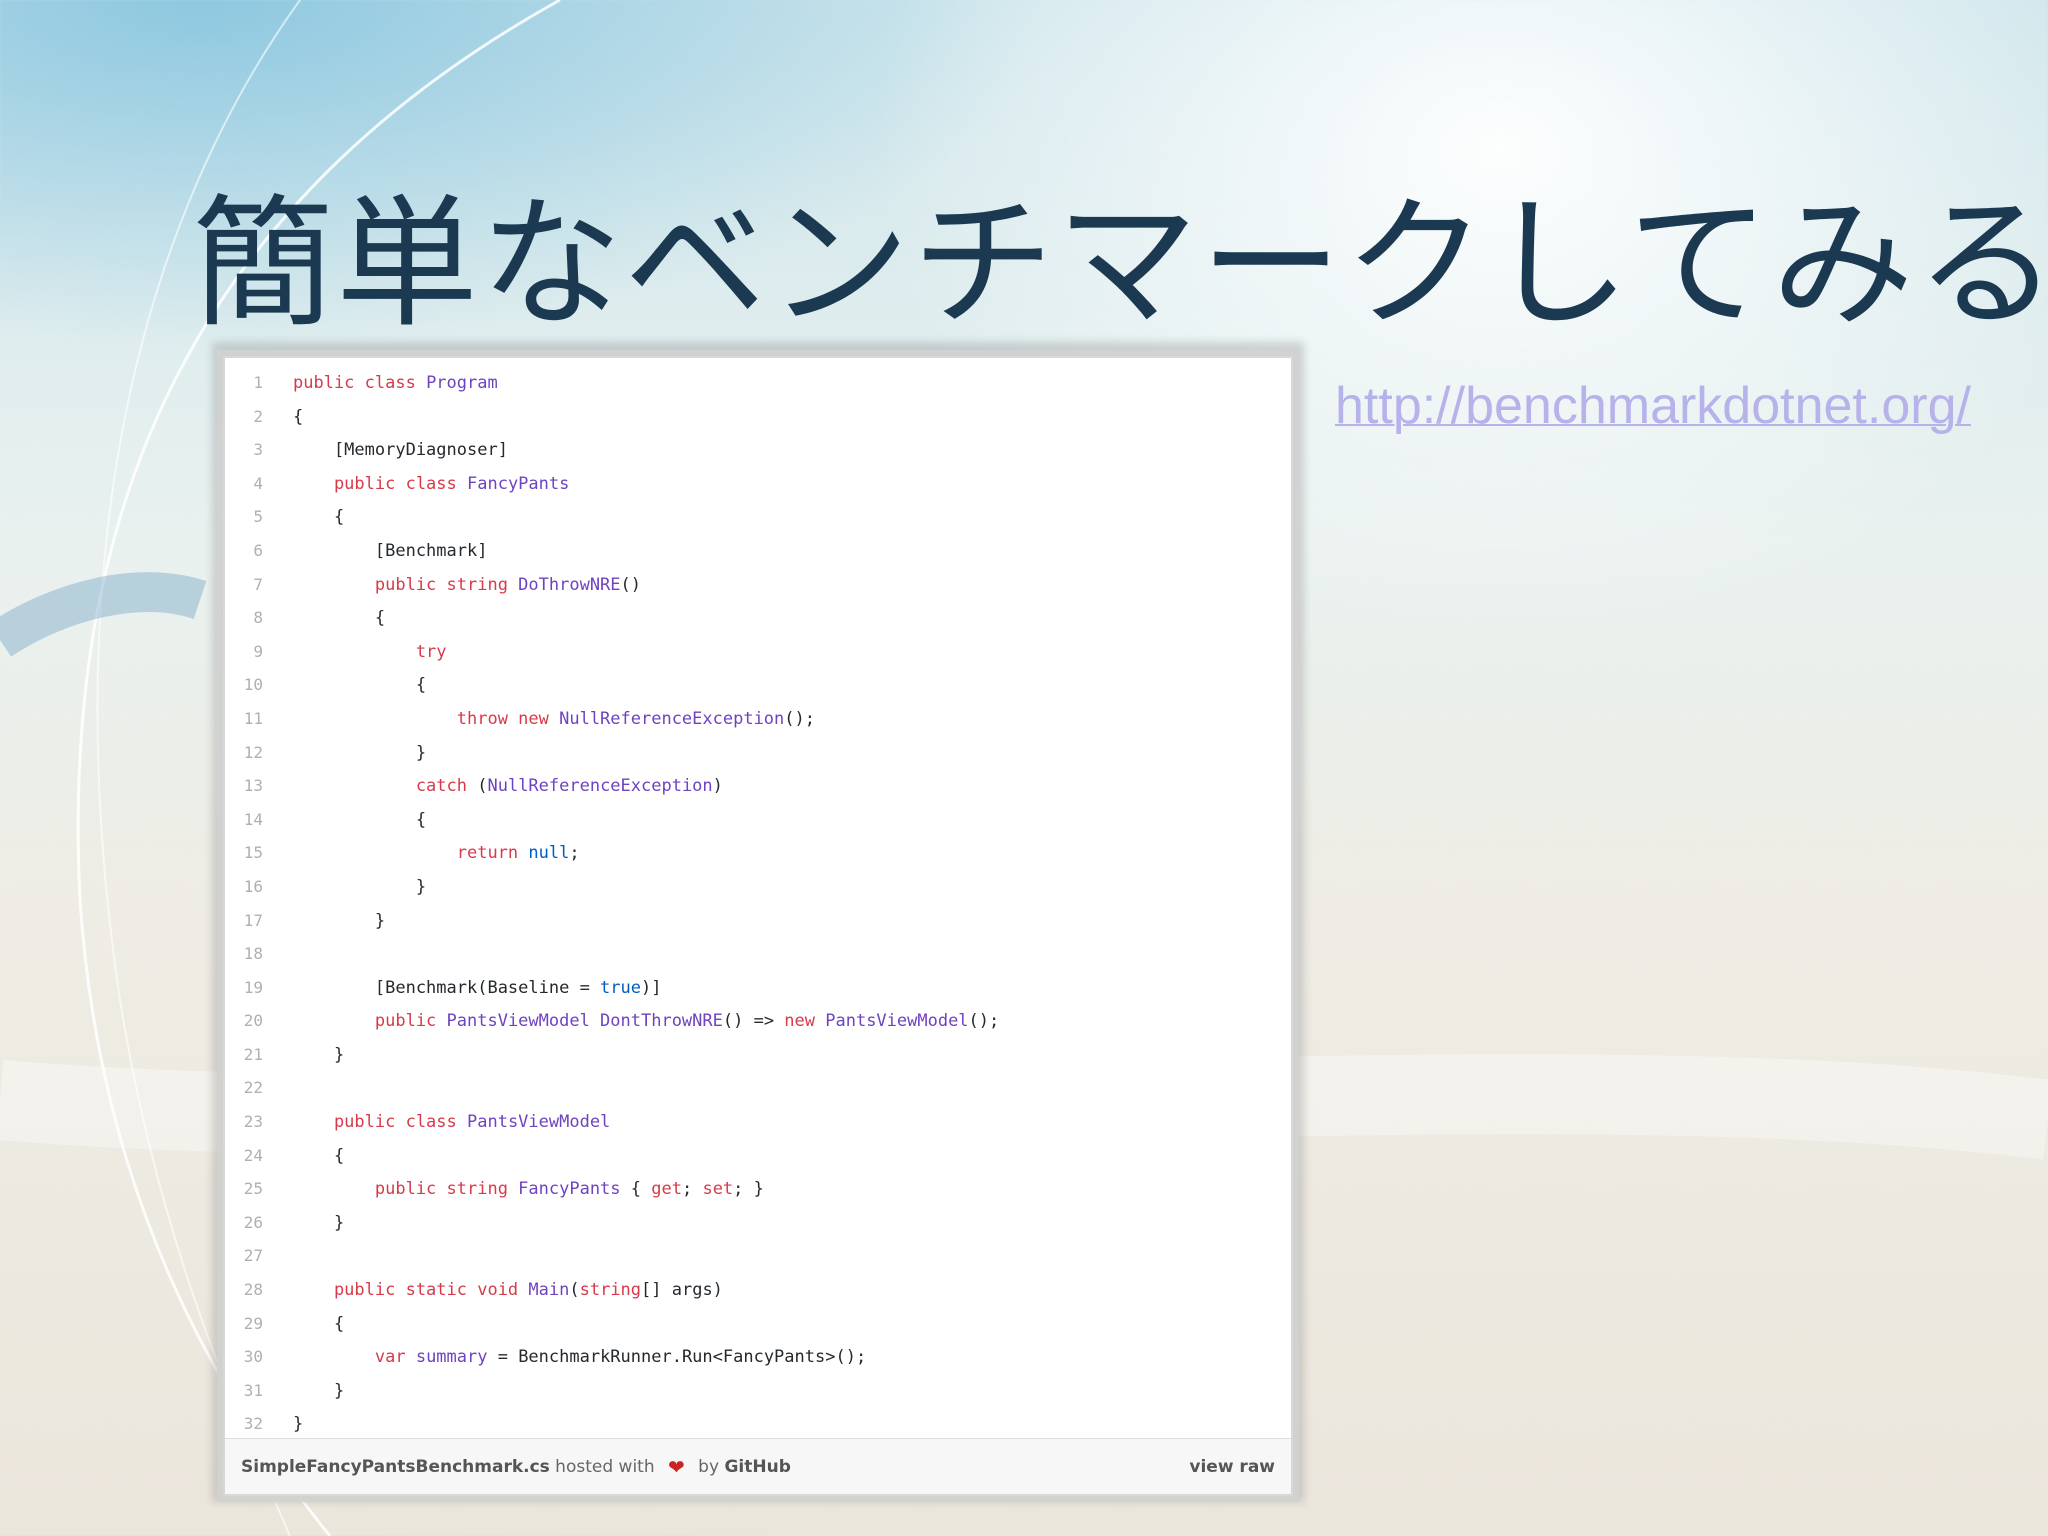  What do you see at coordinates (758, 786) in the screenshot?
I see `code-line: 13 catch (NullReferenceException)` at bounding box center [758, 786].